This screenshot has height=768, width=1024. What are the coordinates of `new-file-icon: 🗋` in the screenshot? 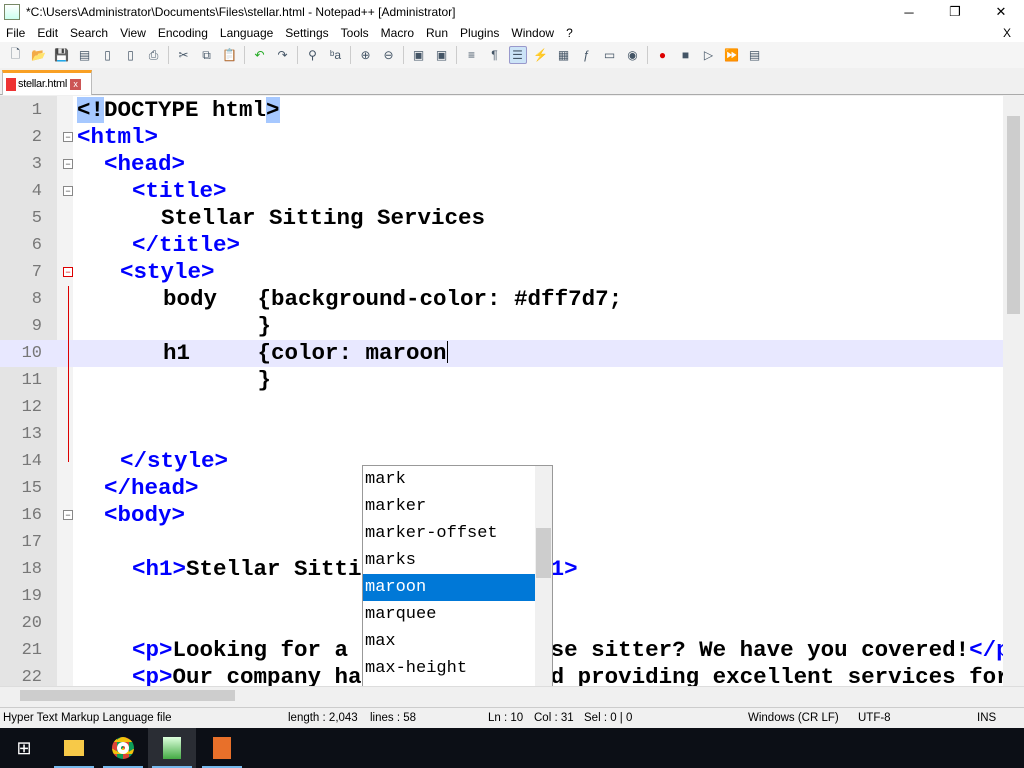 It's located at (16, 55).